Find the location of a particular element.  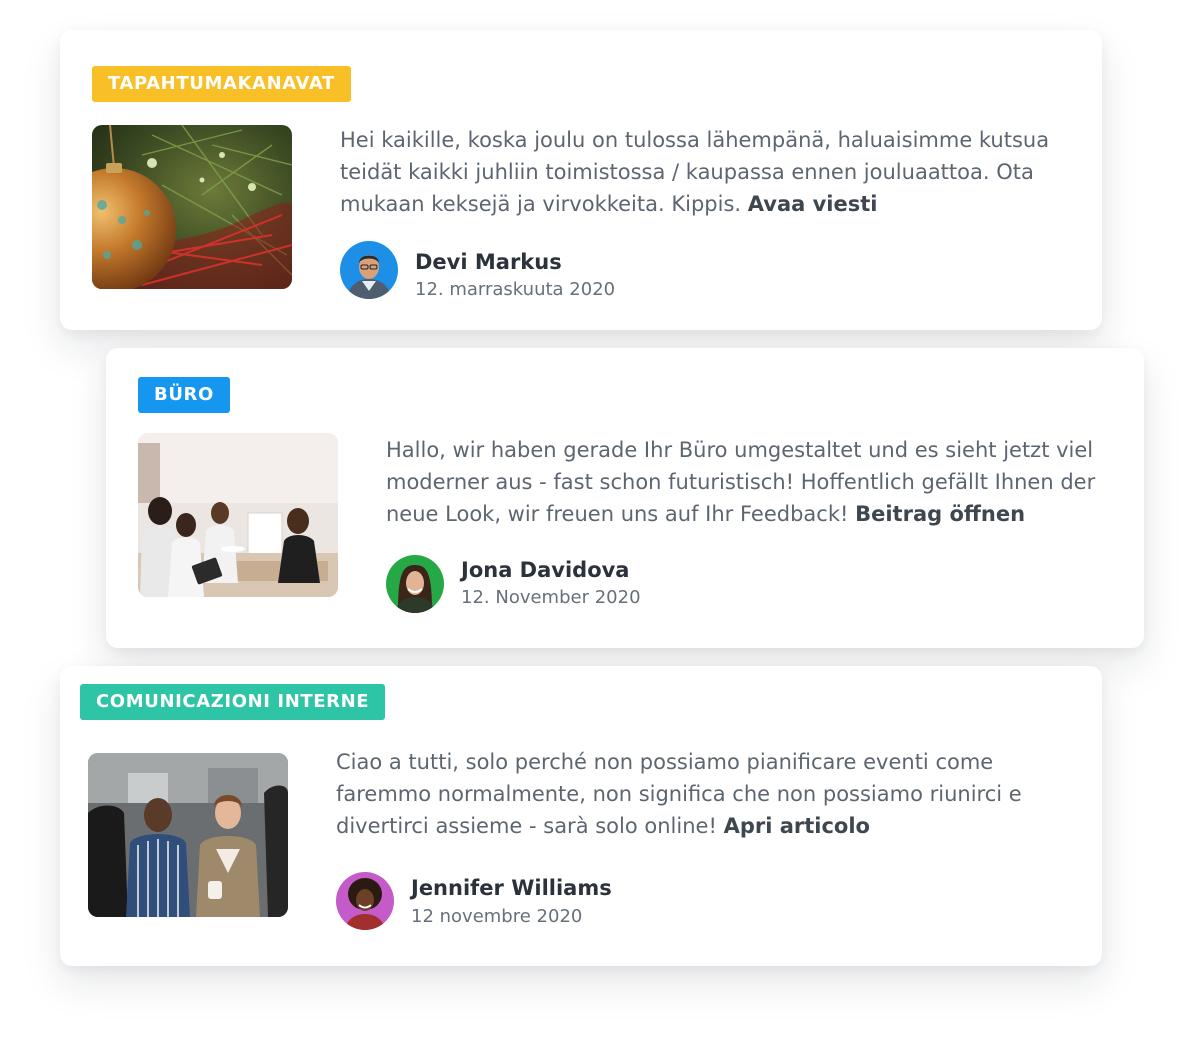

open-post-link: Apri articolo is located at coordinates (797, 826).